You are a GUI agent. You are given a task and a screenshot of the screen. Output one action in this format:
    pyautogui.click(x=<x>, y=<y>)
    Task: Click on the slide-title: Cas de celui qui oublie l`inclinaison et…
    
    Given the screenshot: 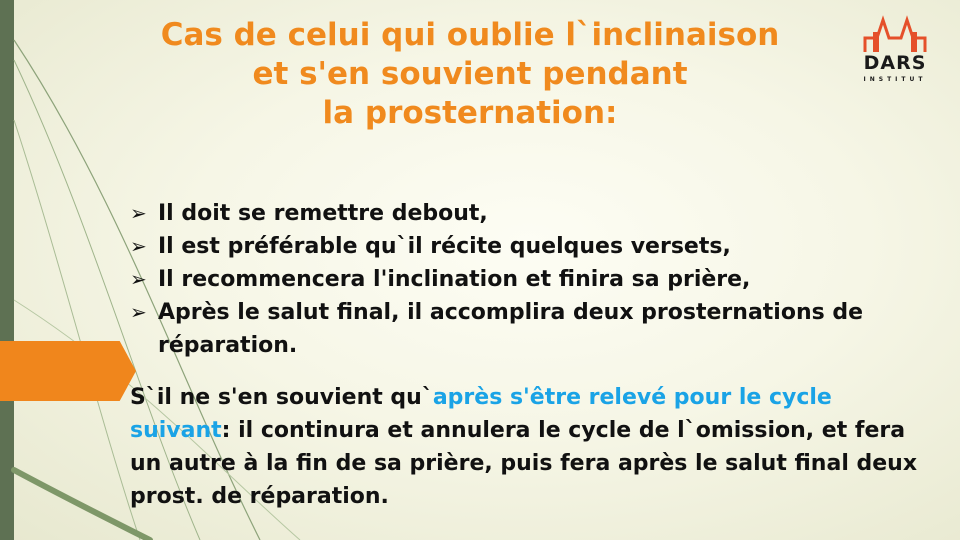 What is the action you would take?
    pyautogui.click(x=470, y=74)
    